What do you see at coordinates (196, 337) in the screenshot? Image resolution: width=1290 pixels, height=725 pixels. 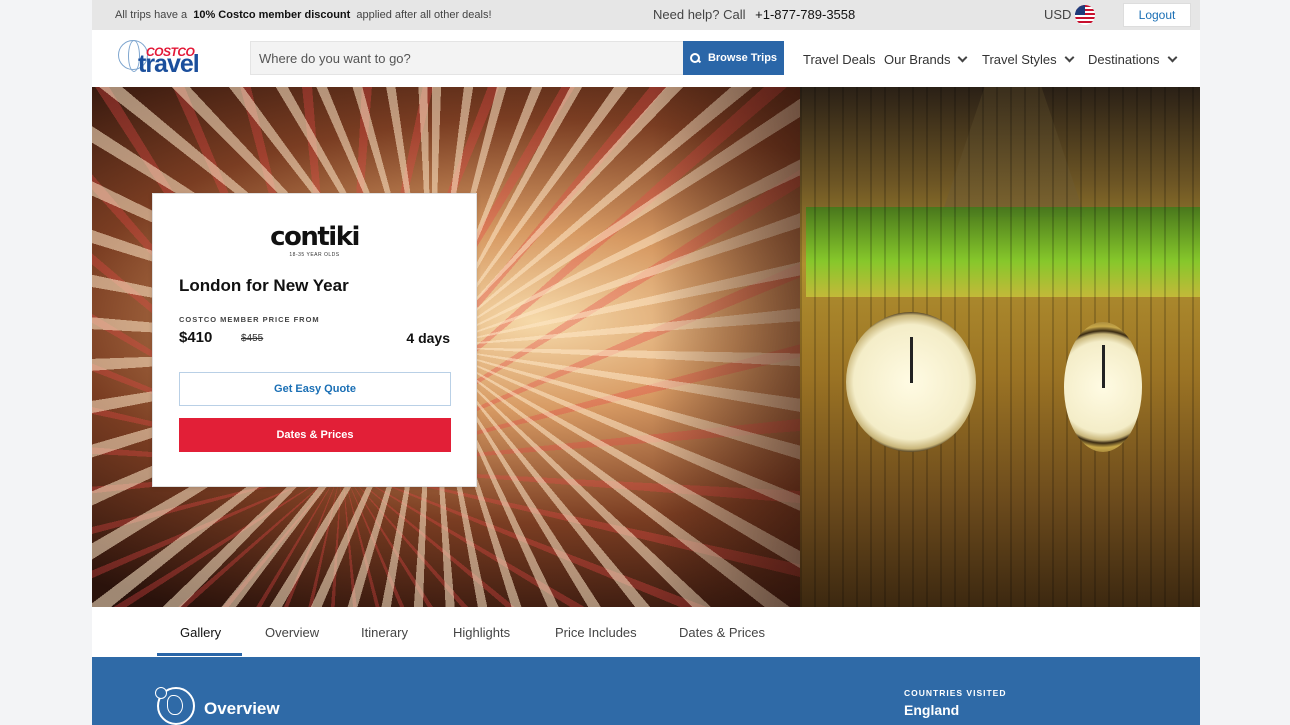 I see `member-price: $410` at bounding box center [196, 337].